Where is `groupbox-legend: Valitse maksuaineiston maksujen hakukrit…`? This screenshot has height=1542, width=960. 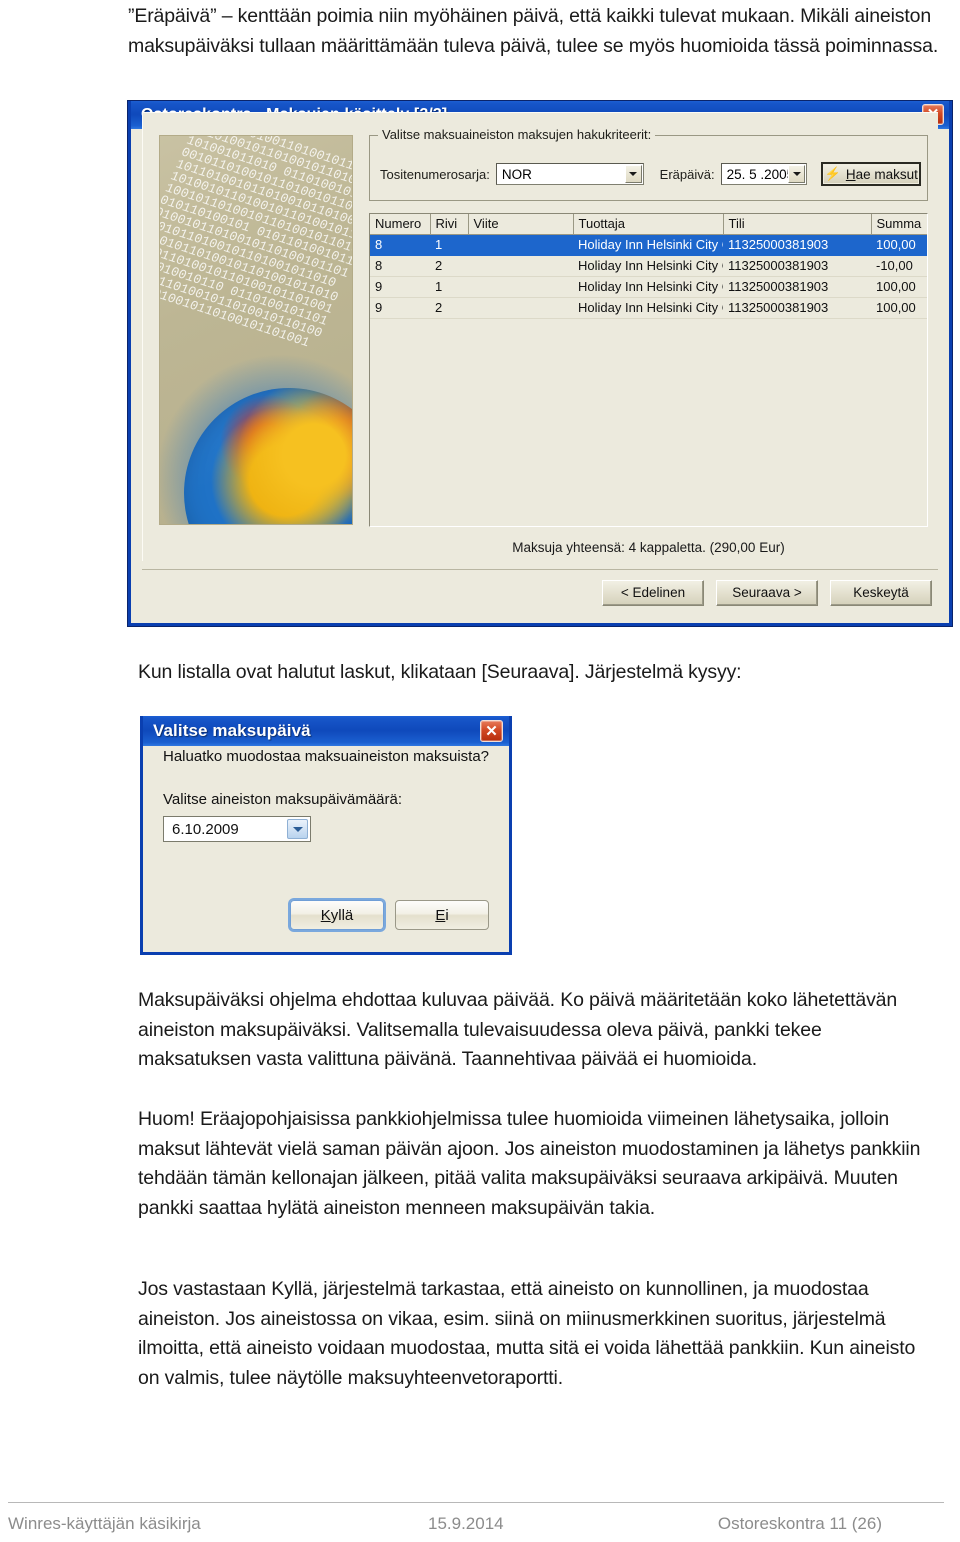 groupbox-legend: Valitse maksuaineiston maksujen hakukrit… is located at coordinates (517, 134).